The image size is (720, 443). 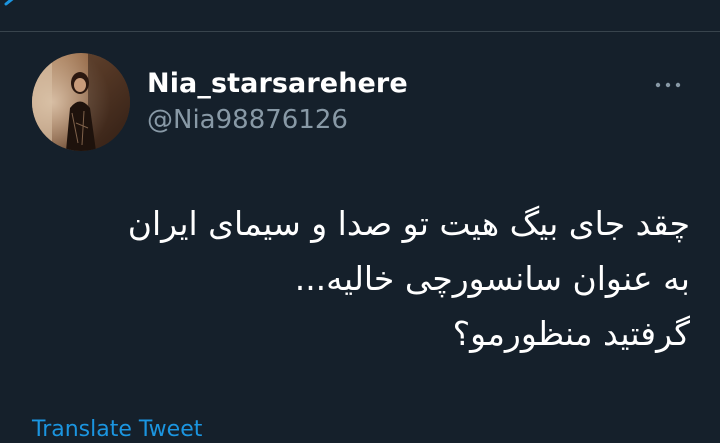 I want to click on author-handle: @Nia98876126, so click(x=247, y=120).